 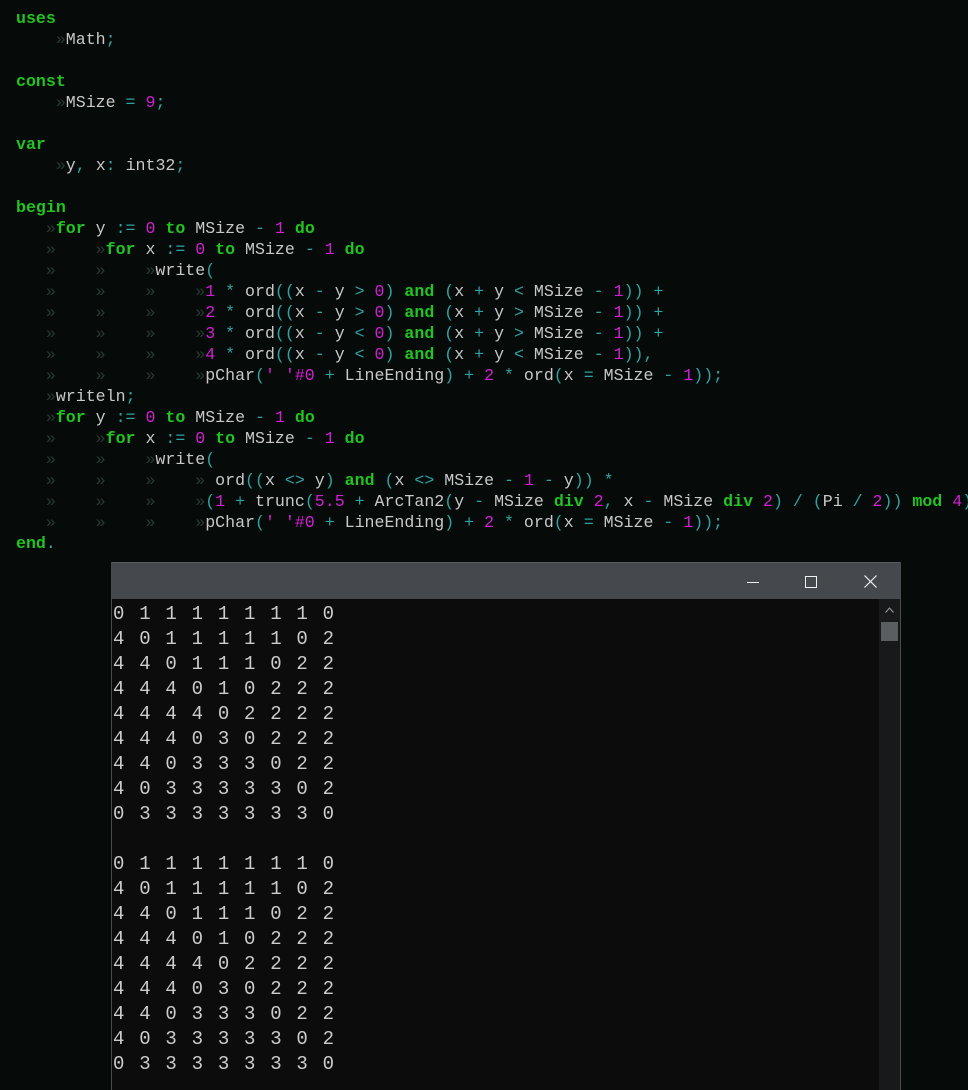 I want to click on minimize-button, so click(x=753, y=581).